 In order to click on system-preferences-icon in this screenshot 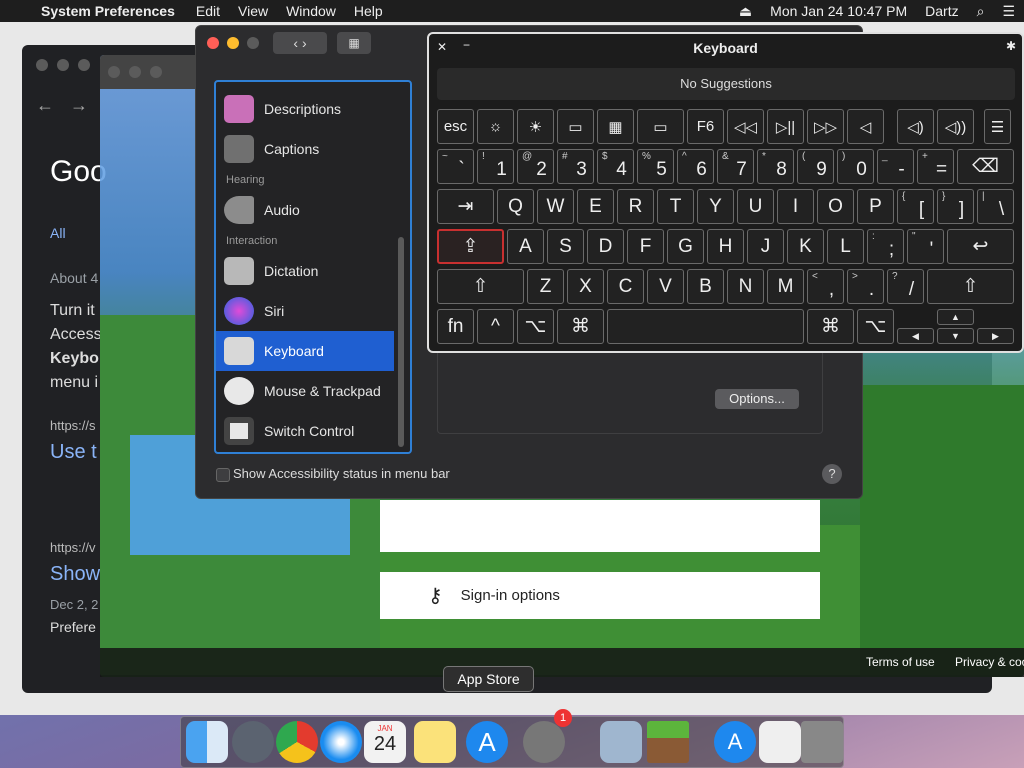, I will do `click(544, 742)`.